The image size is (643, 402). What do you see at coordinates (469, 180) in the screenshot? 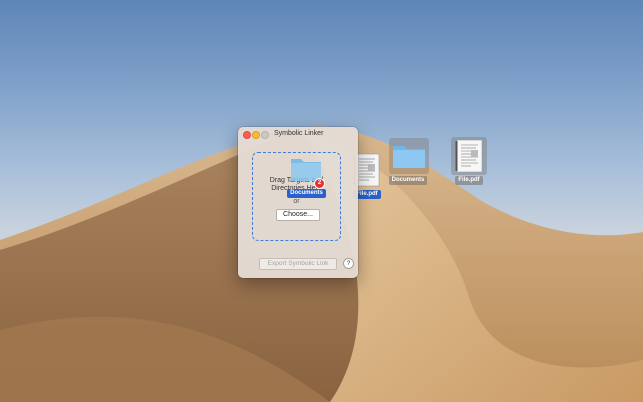
I see `desktop-icon-label: File.pdf` at bounding box center [469, 180].